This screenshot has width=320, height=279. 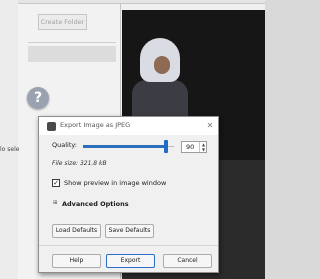 I want to click on create-folder-button: Create Folder, so click(x=62, y=22).